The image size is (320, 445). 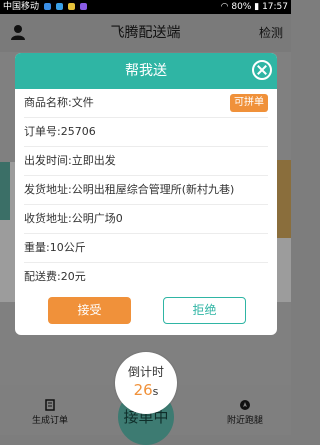 I want to click on row-order-number: 订单号:25706, so click(x=146, y=132).